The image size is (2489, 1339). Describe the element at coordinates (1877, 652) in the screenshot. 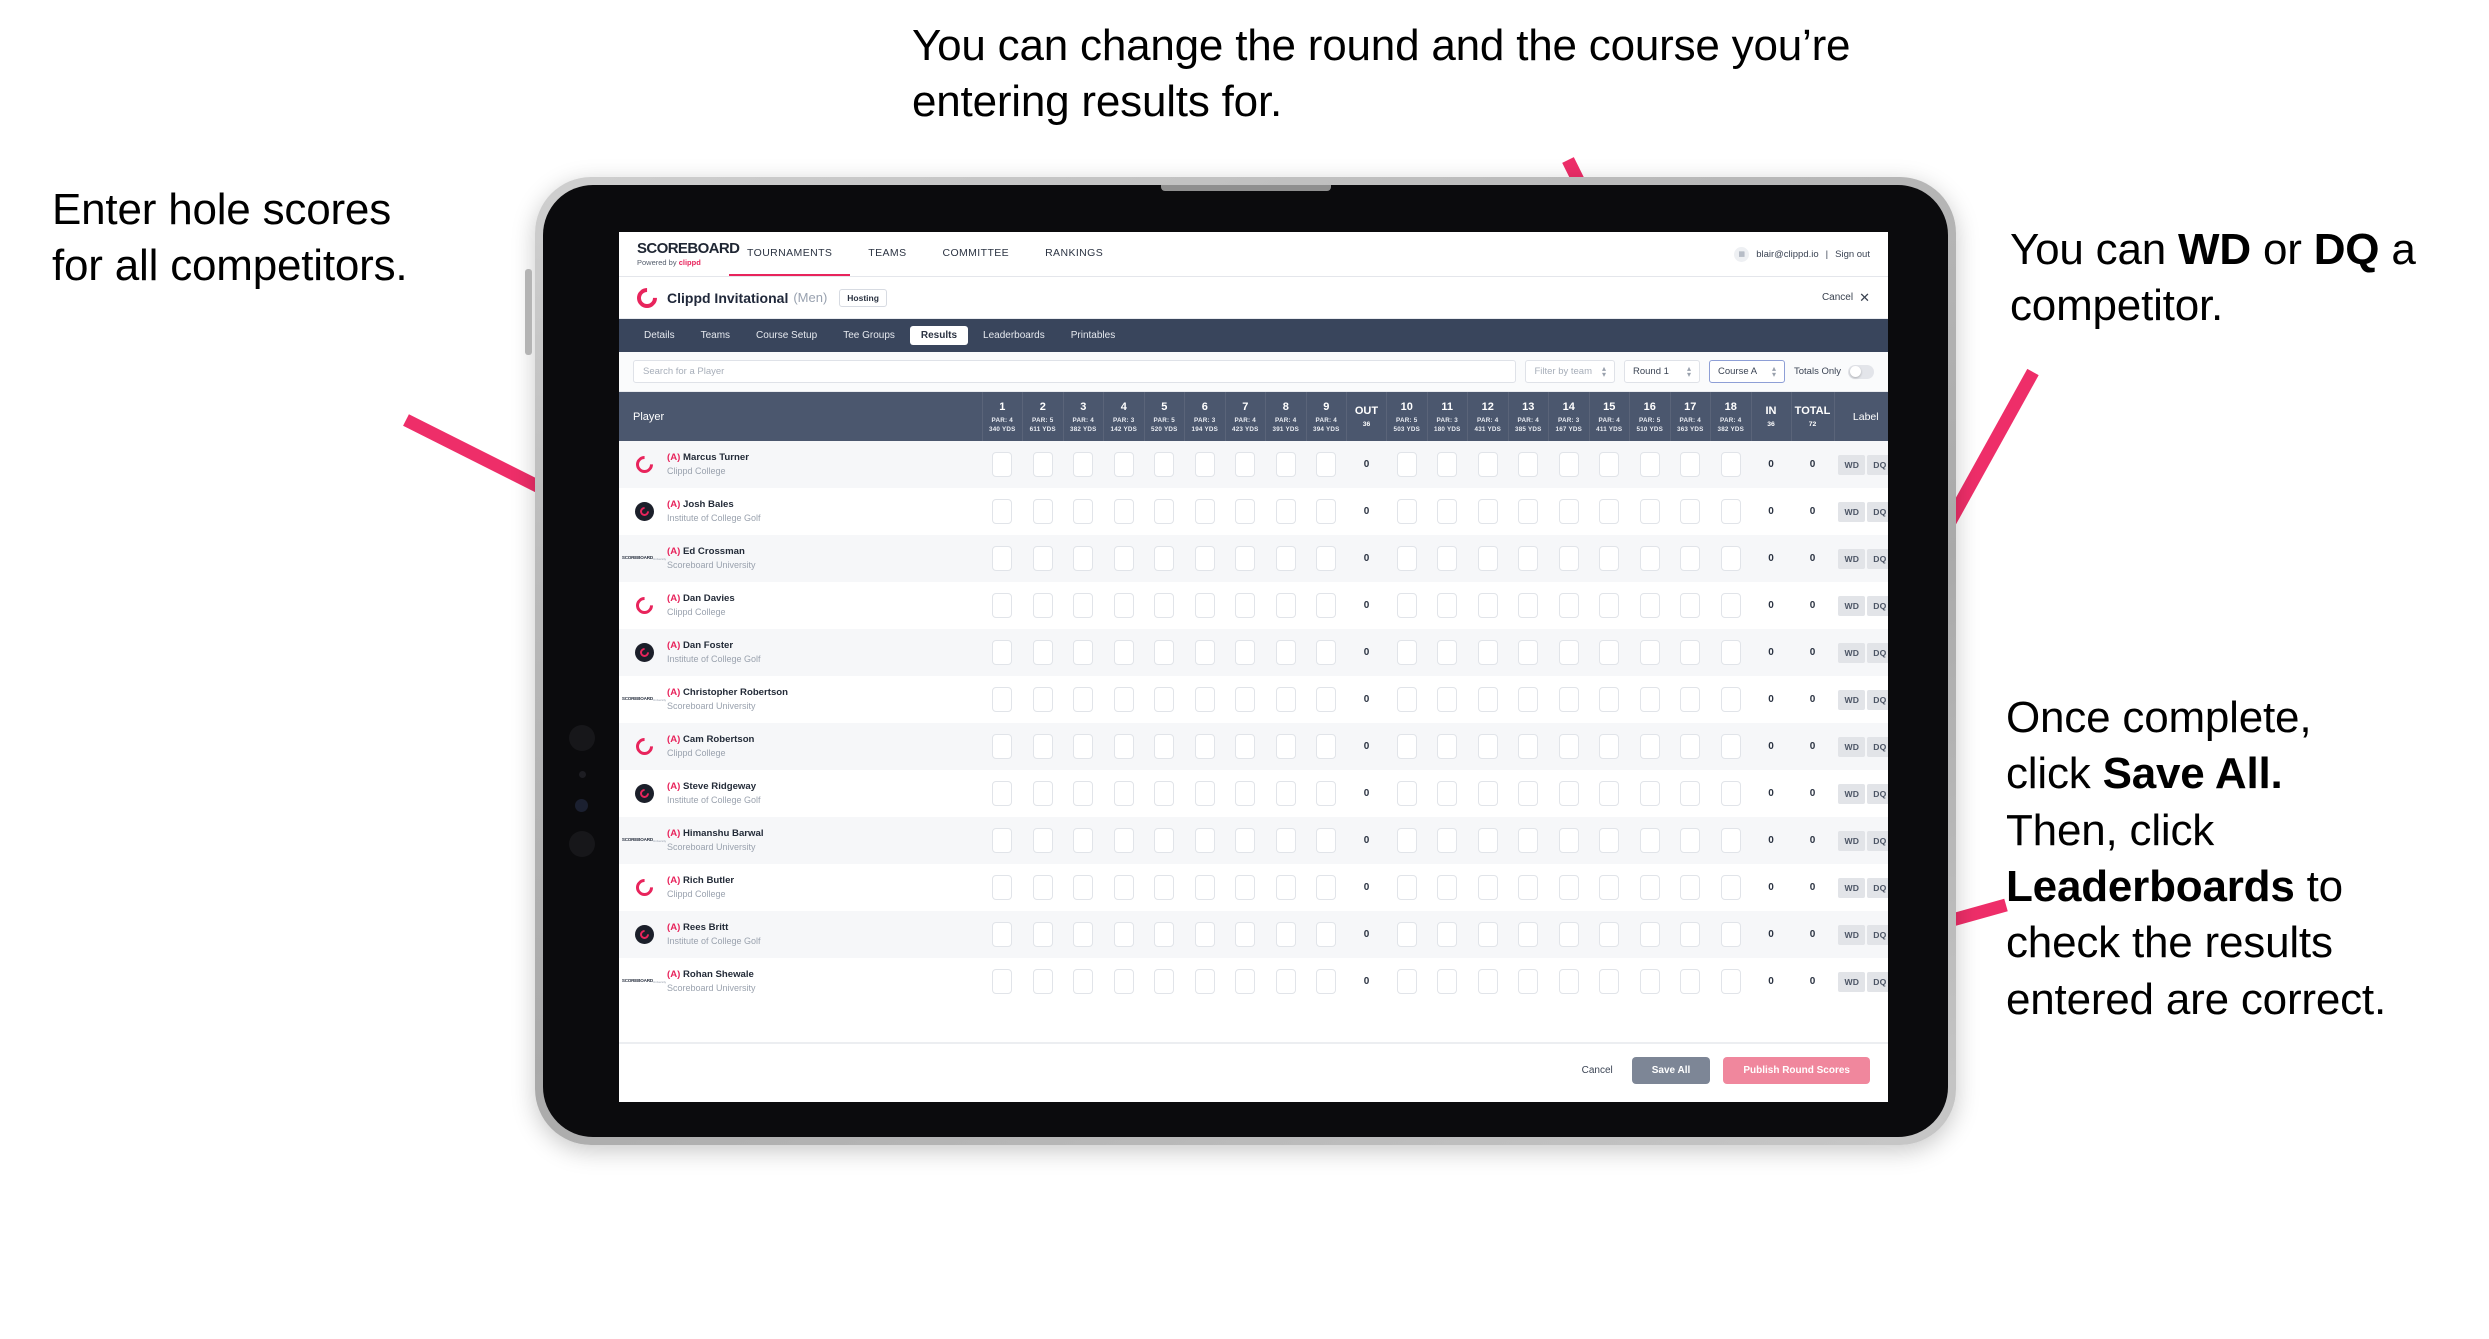

I see `dq-button: DQ` at that location.